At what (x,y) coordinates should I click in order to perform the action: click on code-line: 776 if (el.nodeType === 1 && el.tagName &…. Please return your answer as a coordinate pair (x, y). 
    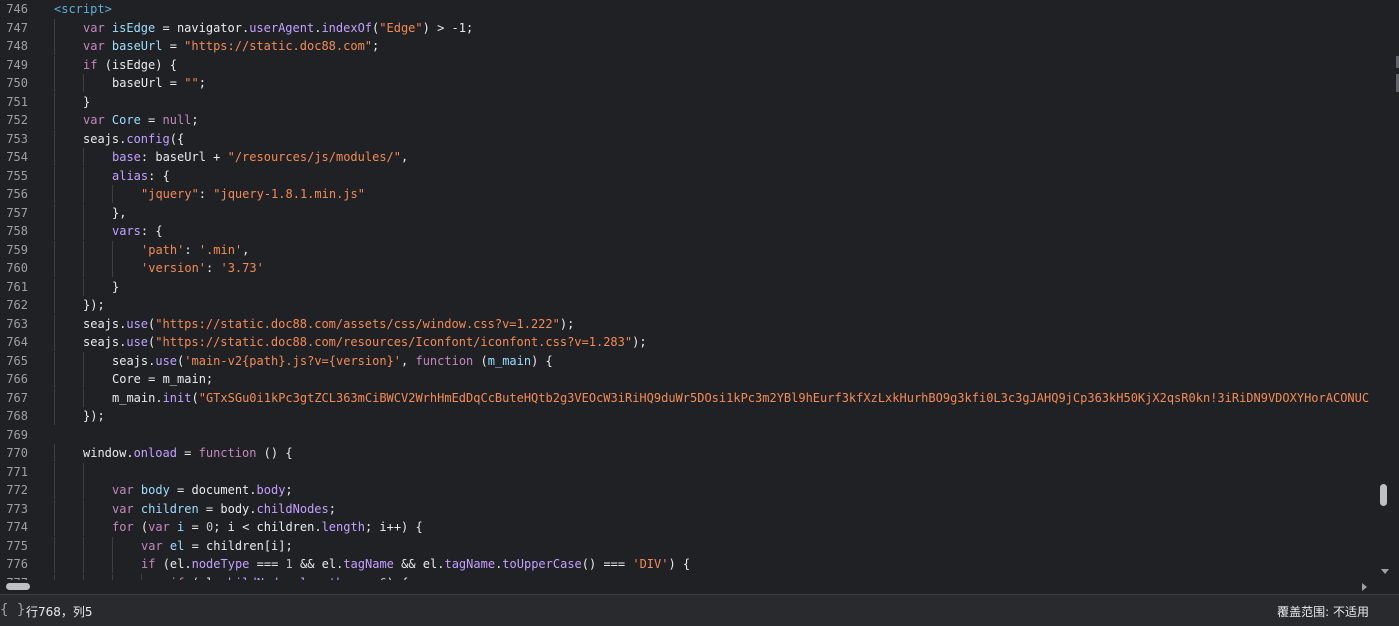
    Looking at the image, I should click on (689, 564).